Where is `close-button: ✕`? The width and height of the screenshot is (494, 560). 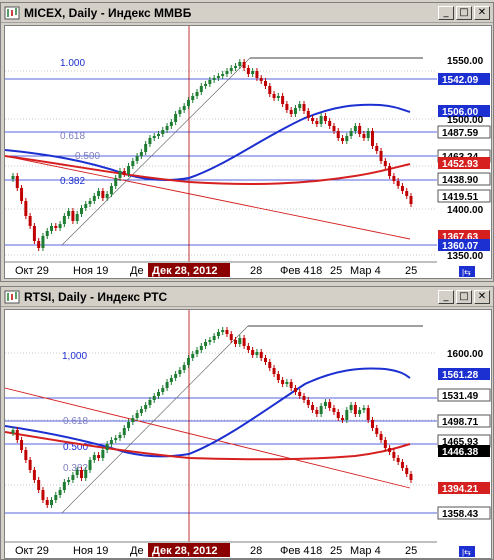
close-button: ✕ is located at coordinates (482, 296).